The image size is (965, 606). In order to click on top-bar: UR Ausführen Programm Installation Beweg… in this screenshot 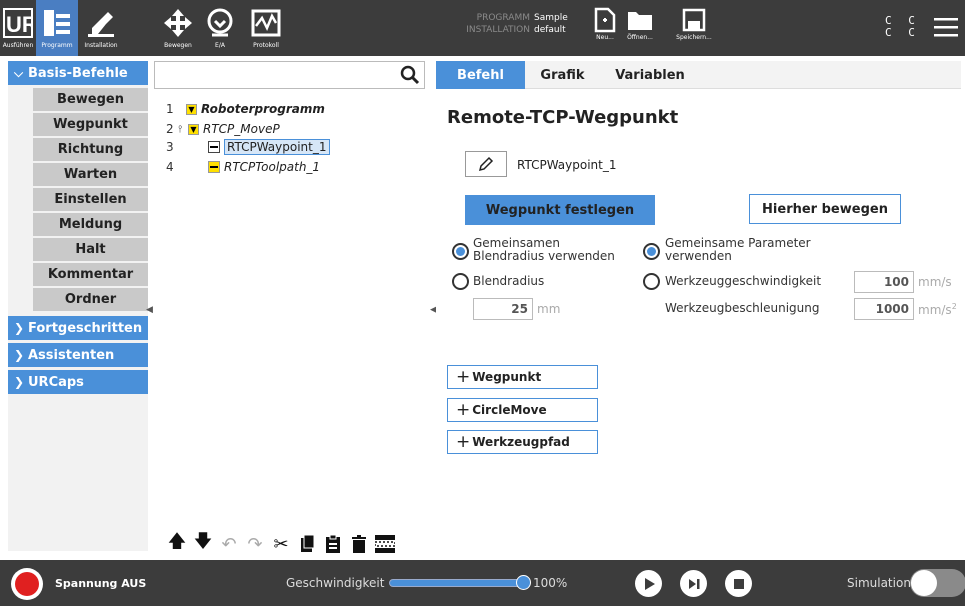, I will do `click(482, 28)`.